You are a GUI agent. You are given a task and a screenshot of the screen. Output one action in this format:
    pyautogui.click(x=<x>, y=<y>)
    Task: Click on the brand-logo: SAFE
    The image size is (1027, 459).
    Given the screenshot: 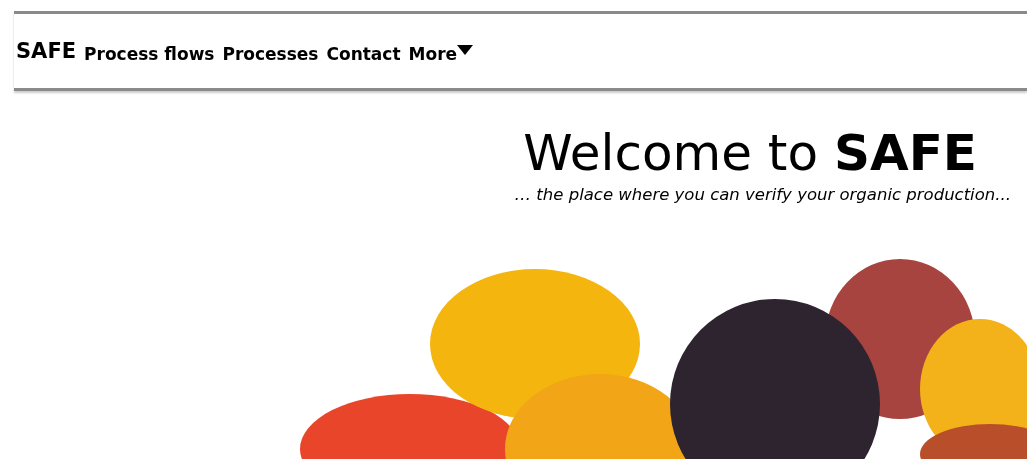 What is the action you would take?
    pyautogui.click(x=46, y=51)
    